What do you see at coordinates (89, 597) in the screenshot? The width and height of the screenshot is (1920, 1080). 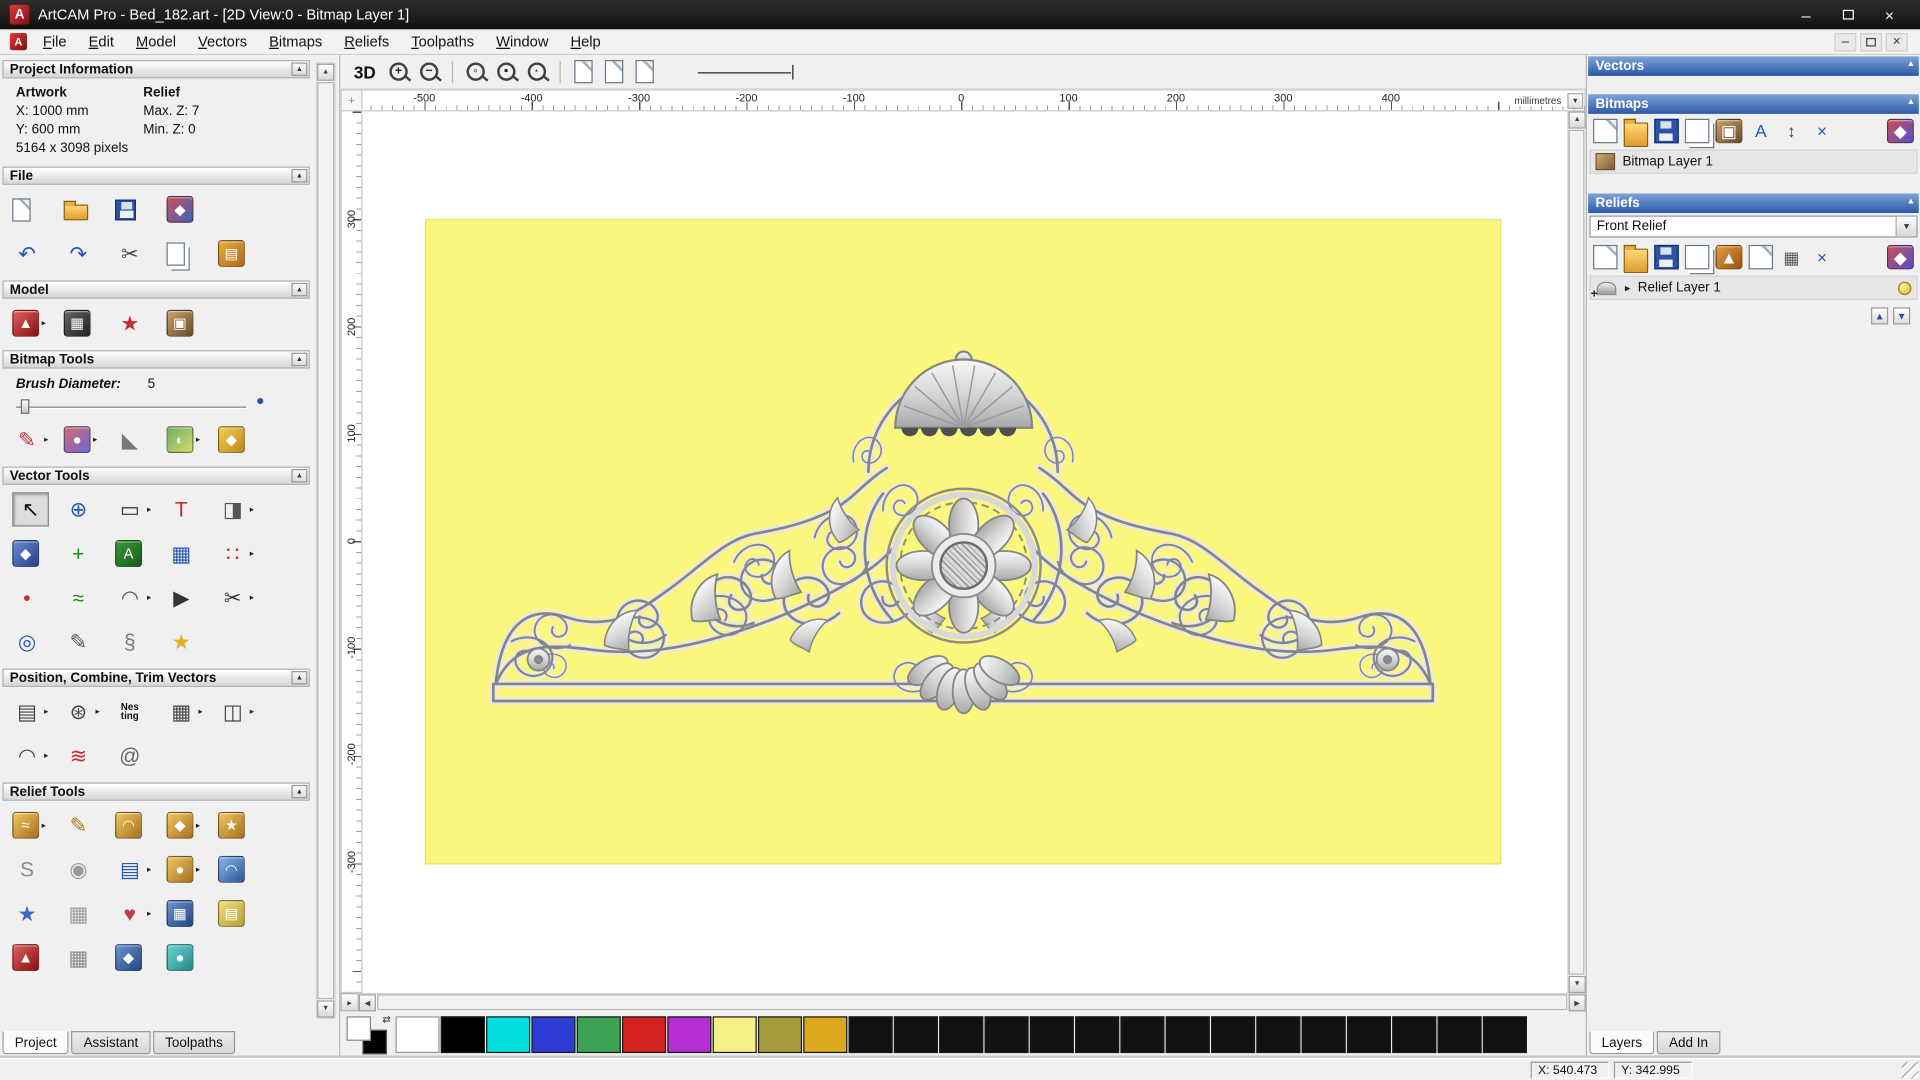 I see `freehand-draw-icon: ≈` at bounding box center [89, 597].